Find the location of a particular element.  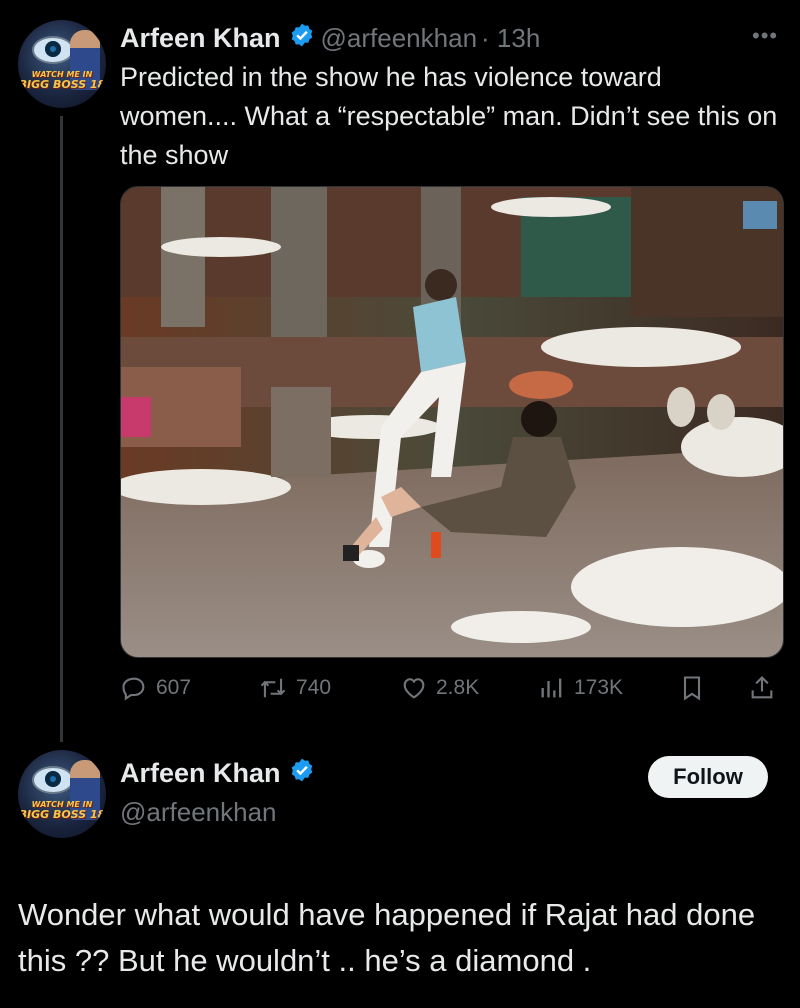

heart-icon is located at coordinates (414, 688).